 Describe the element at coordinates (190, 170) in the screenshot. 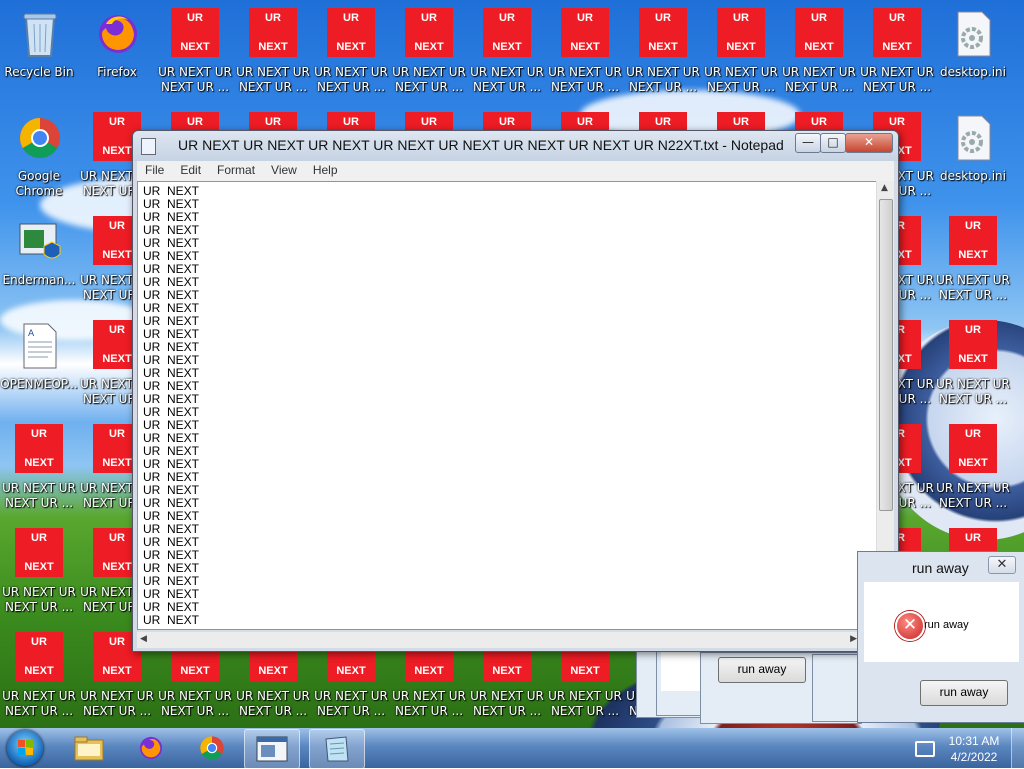

I see `menu-edit: Edit` at that location.